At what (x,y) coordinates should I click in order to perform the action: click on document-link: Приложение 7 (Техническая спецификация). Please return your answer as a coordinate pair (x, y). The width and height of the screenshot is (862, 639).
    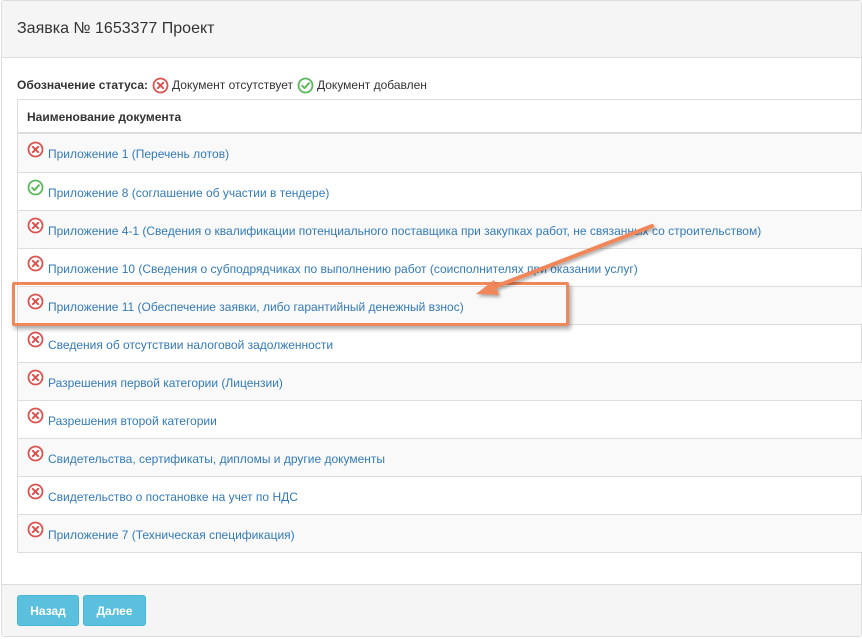
    Looking at the image, I should click on (171, 535).